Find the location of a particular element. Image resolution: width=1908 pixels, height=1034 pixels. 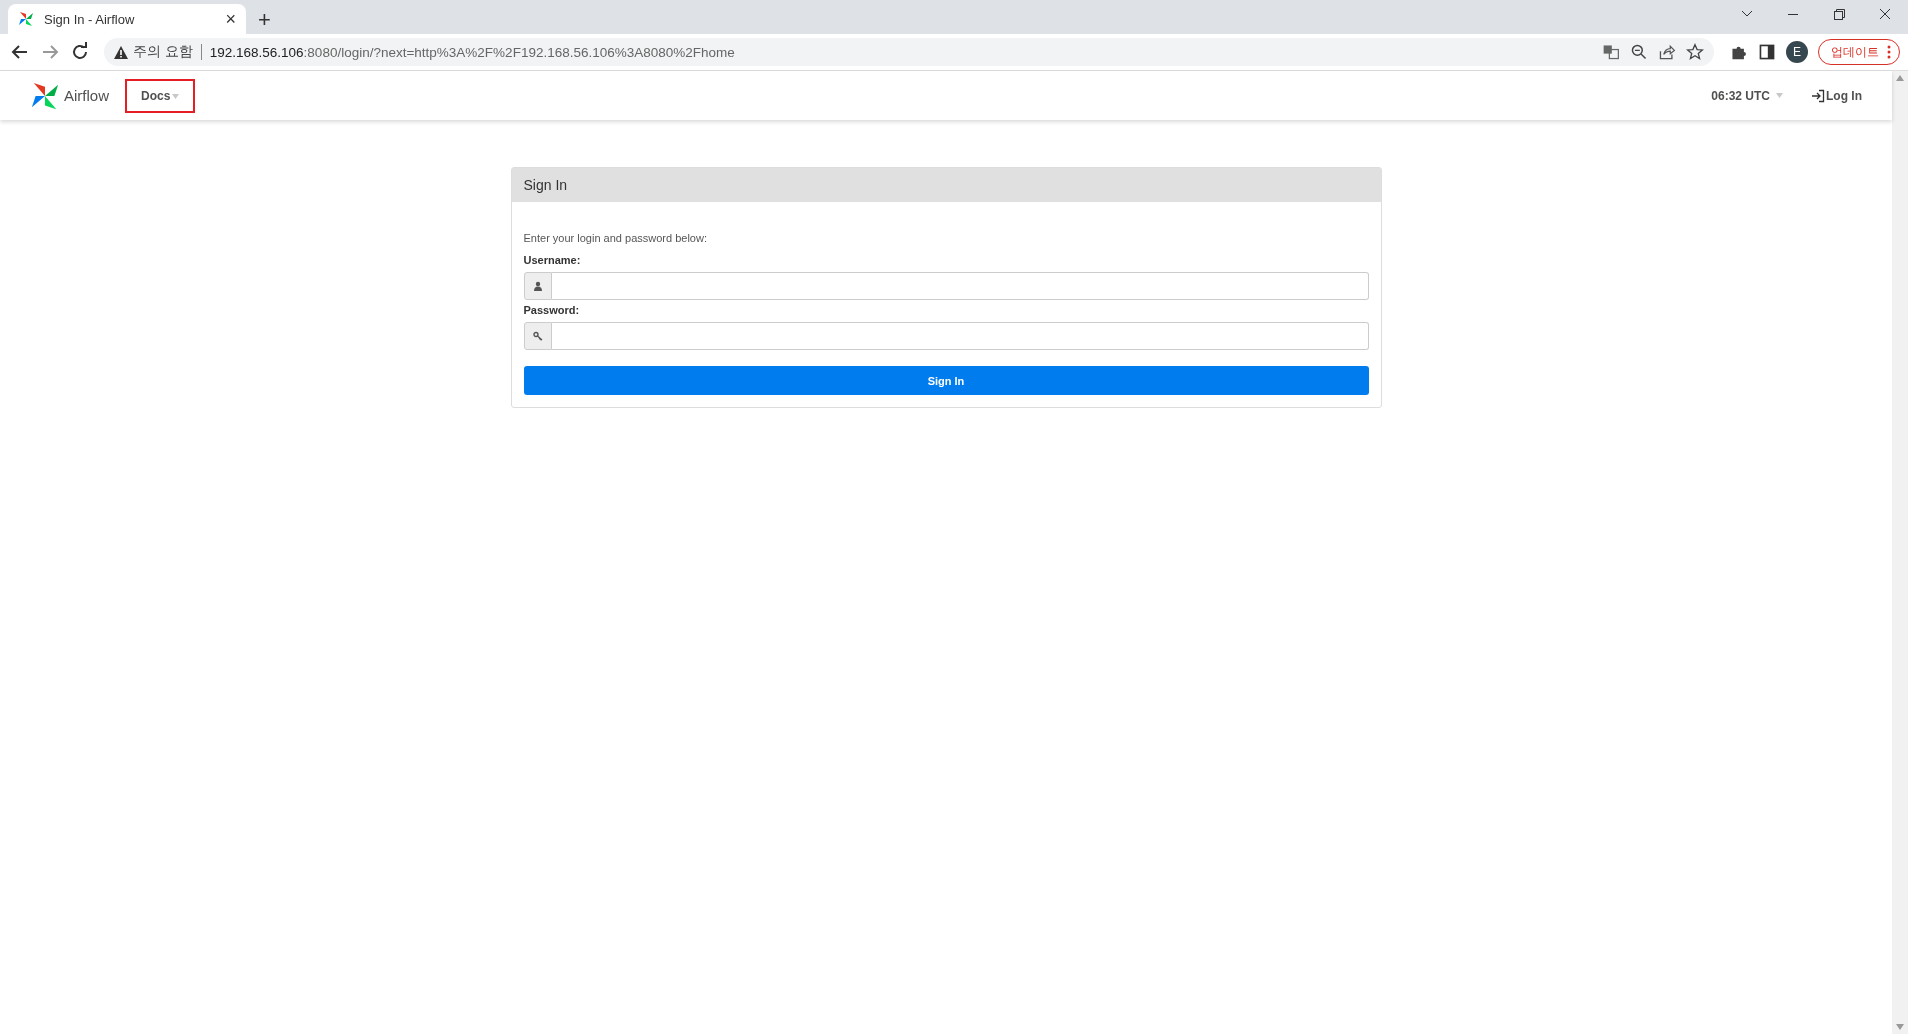

pinwheel-logo is located at coordinates (45, 95).